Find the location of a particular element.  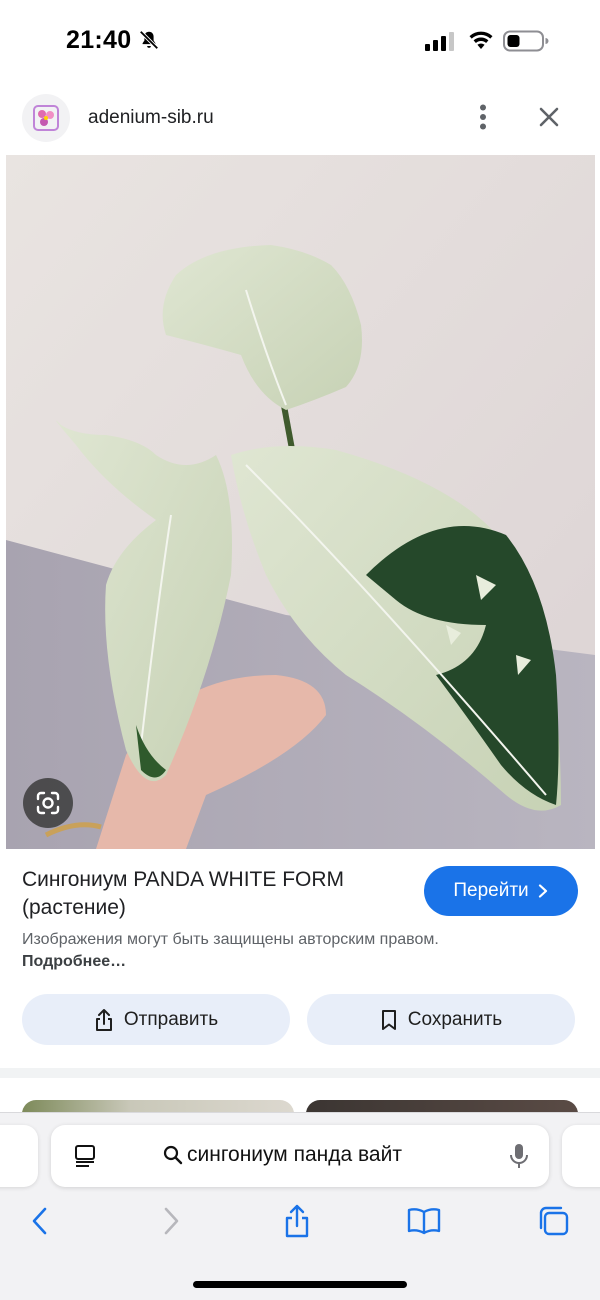

google-lens-button is located at coordinates (48, 803).